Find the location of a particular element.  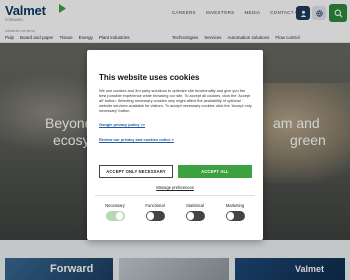

marketing-switch is located at coordinates (235, 216).